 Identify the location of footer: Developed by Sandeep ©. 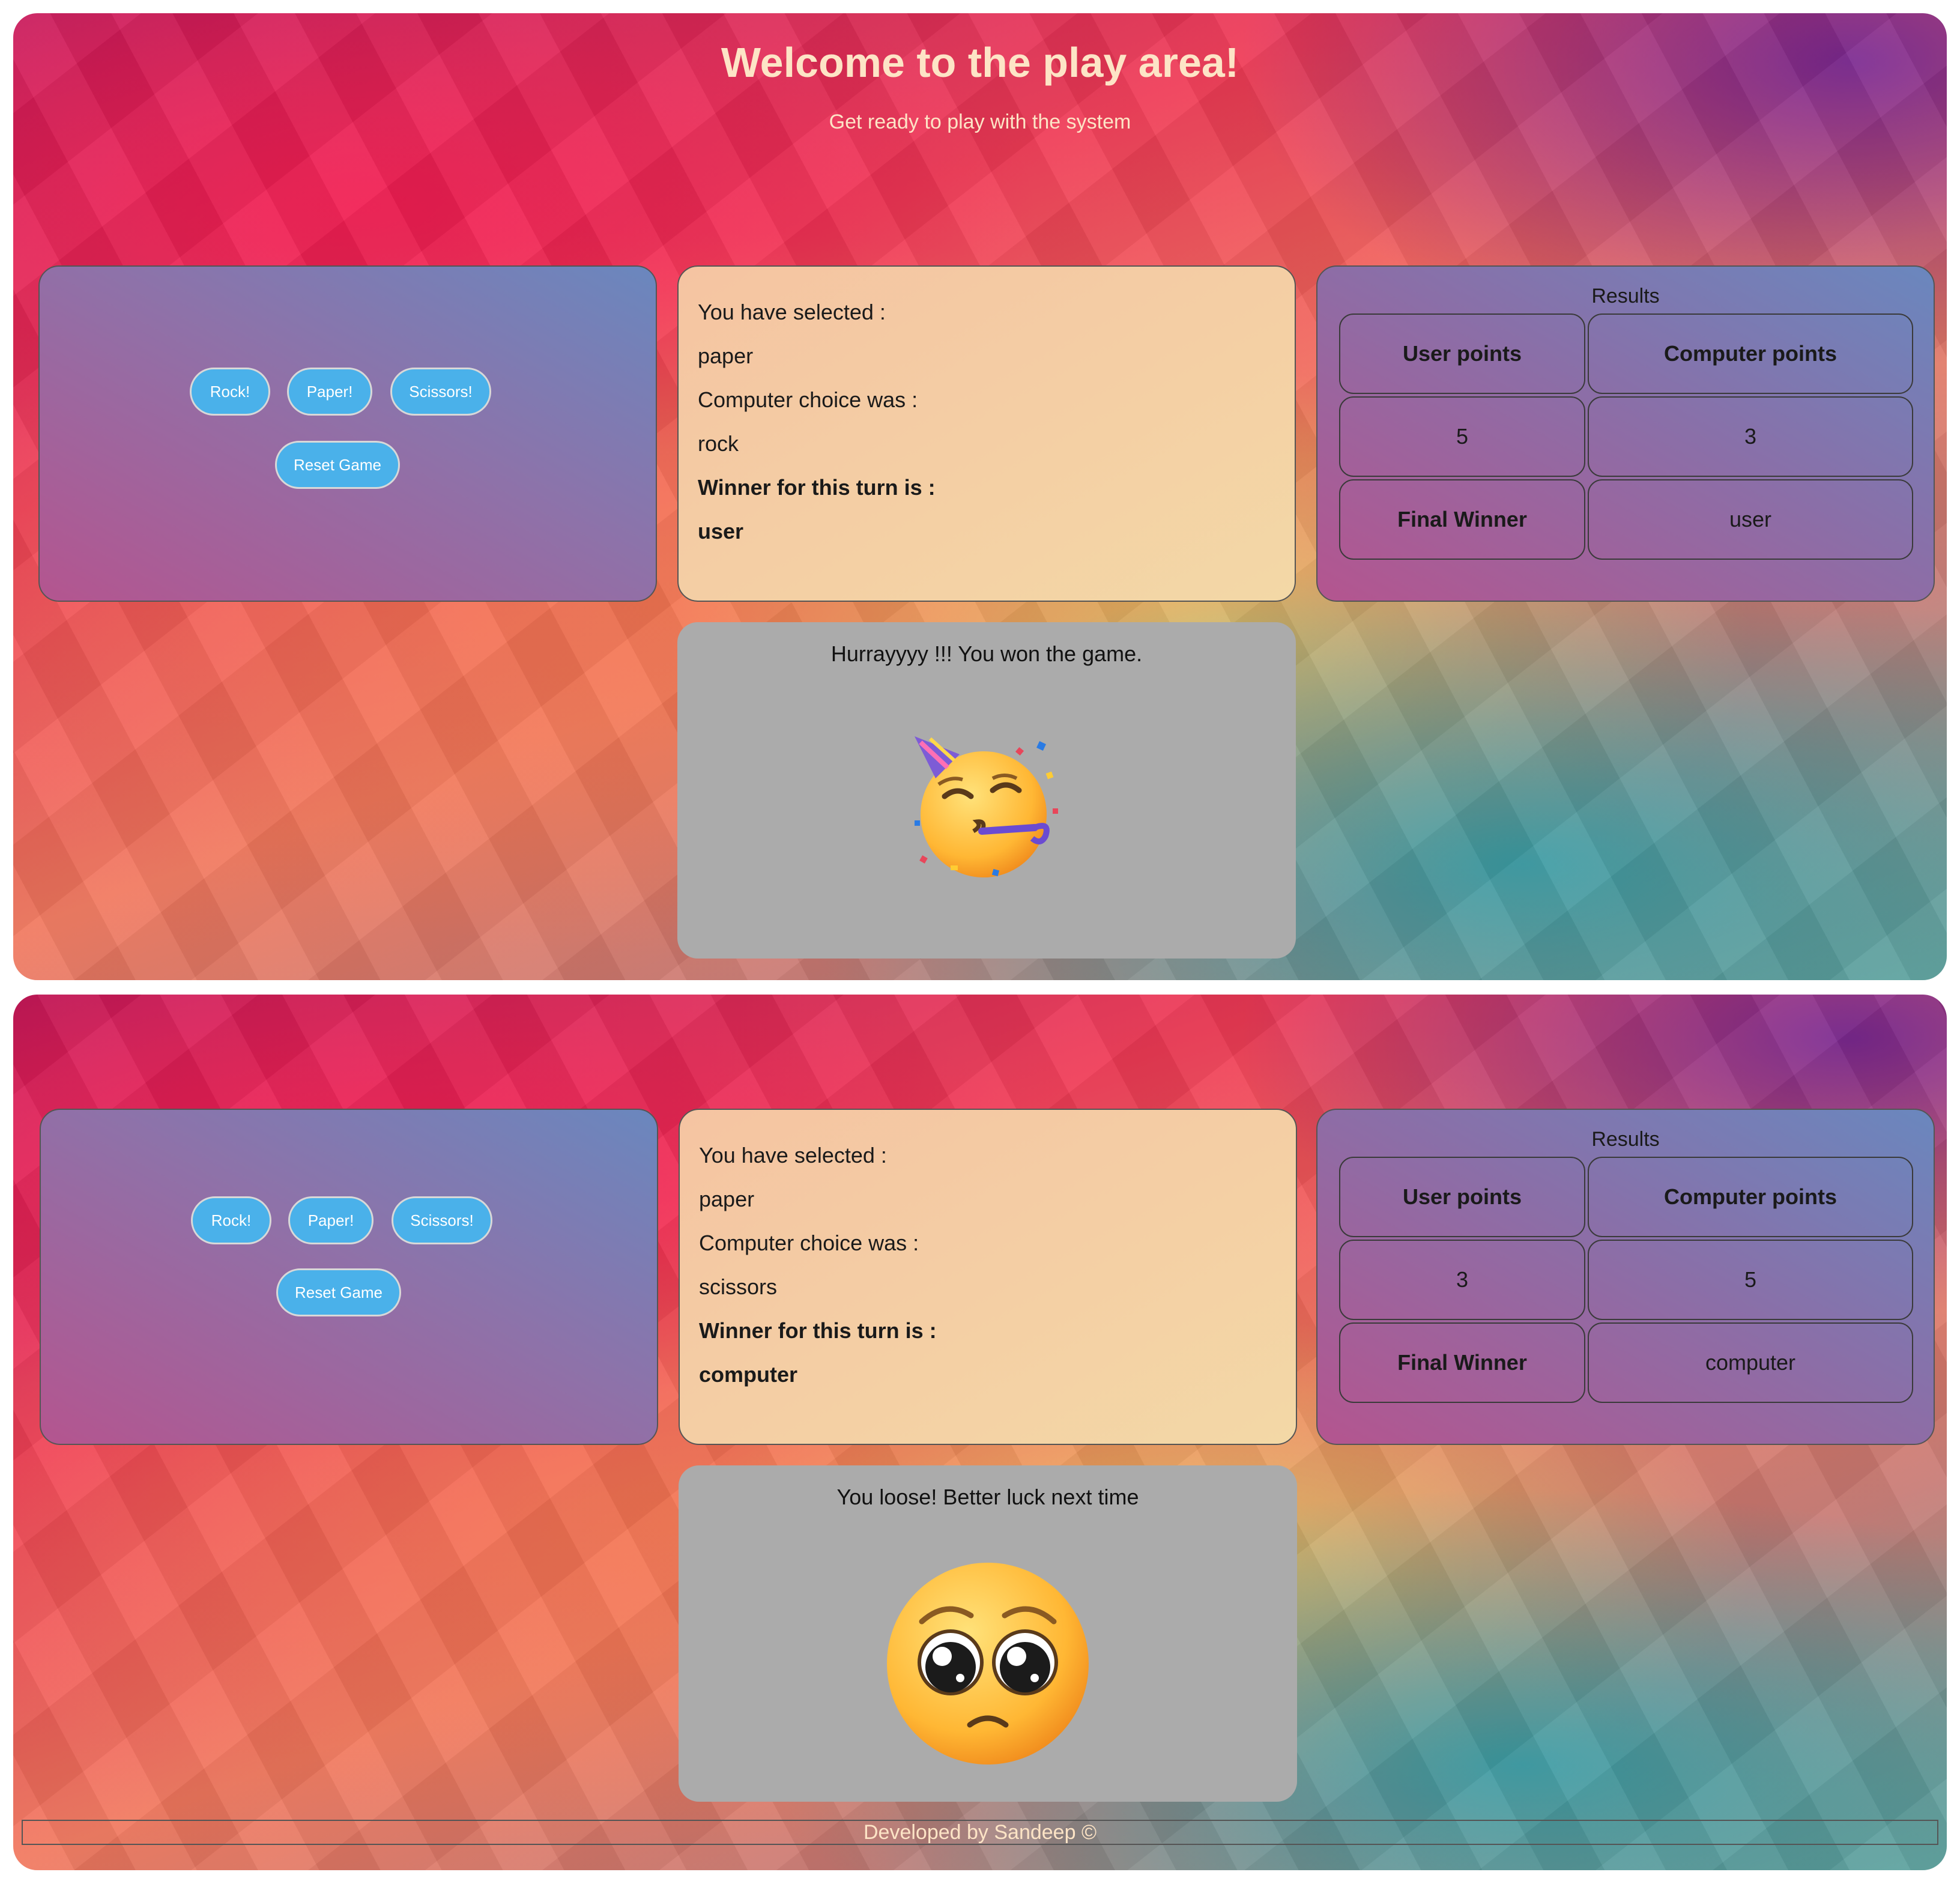
(980, 1832).